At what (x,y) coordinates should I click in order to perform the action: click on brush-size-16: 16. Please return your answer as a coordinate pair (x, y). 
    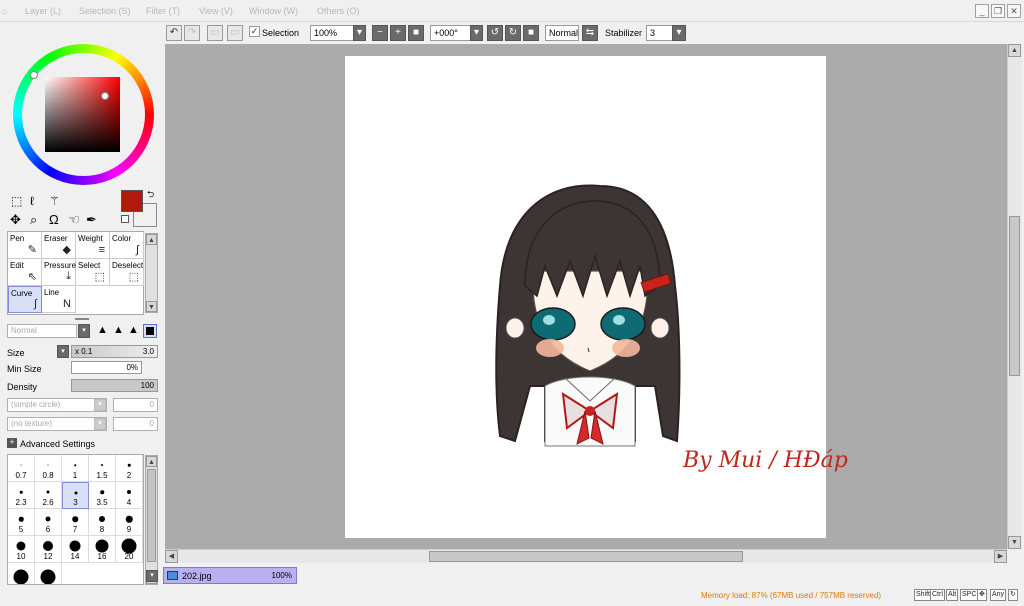
    Looking at the image, I should click on (102, 549).